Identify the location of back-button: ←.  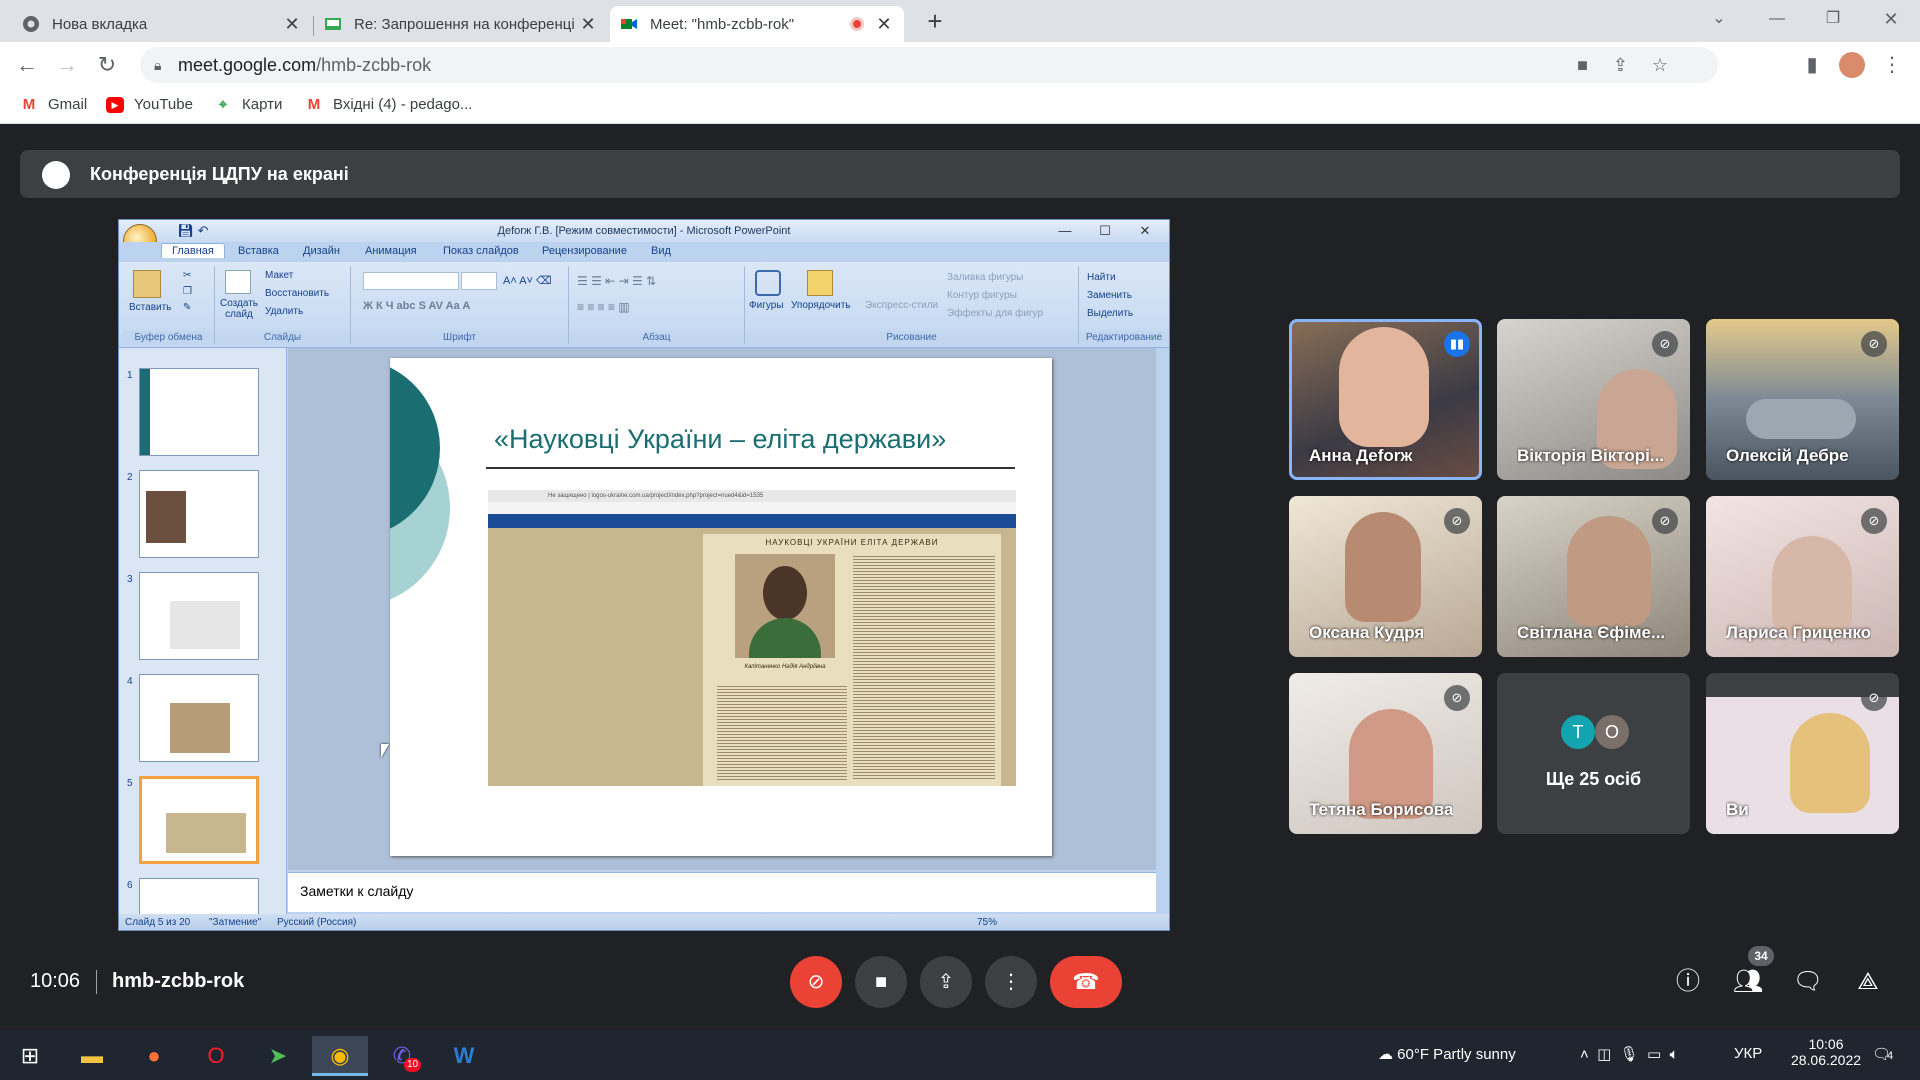
(27, 65).